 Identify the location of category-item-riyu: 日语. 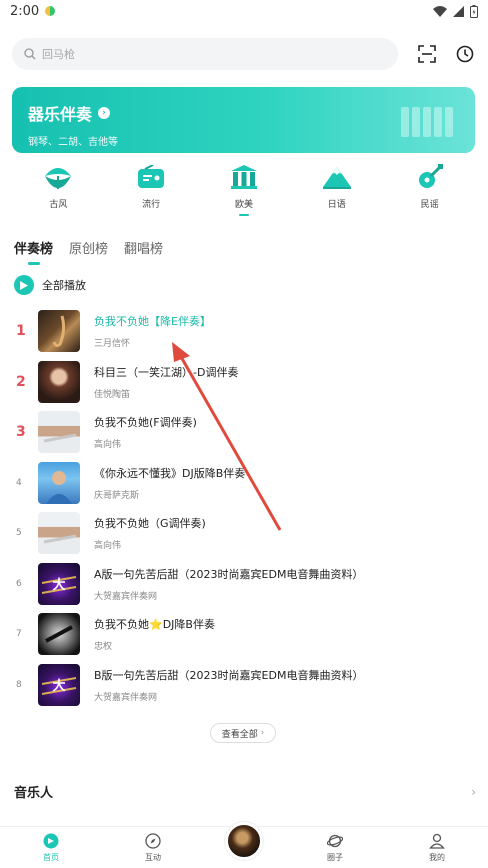
(337, 191).